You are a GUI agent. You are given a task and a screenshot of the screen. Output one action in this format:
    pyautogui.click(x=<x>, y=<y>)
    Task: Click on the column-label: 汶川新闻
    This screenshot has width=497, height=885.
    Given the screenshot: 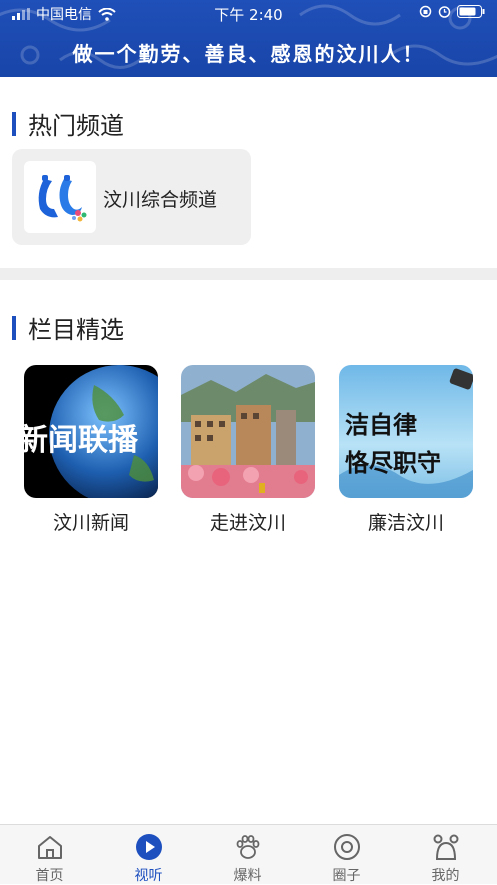 What is the action you would take?
    pyautogui.click(x=90, y=523)
    